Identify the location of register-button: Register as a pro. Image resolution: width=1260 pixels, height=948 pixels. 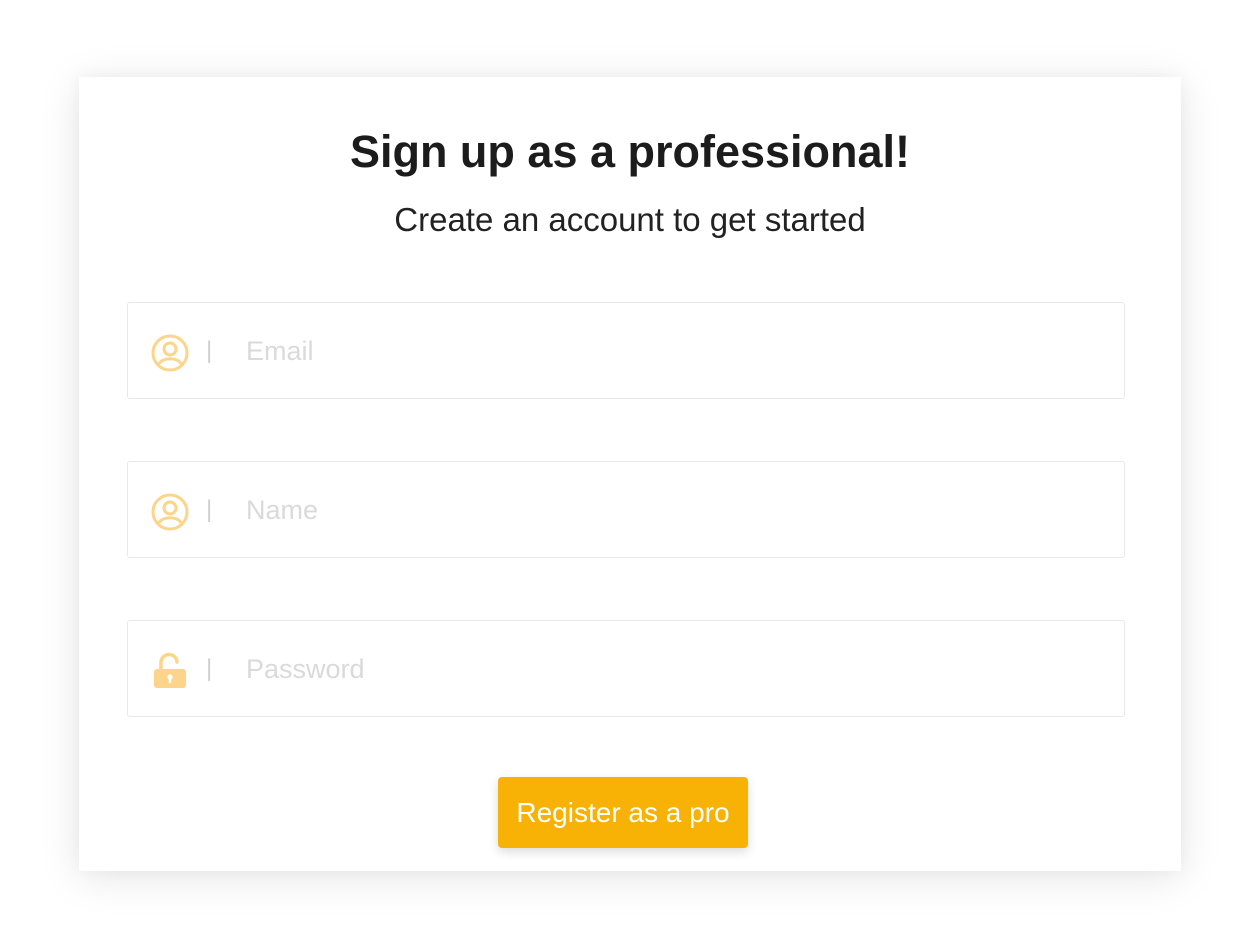
(623, 812).